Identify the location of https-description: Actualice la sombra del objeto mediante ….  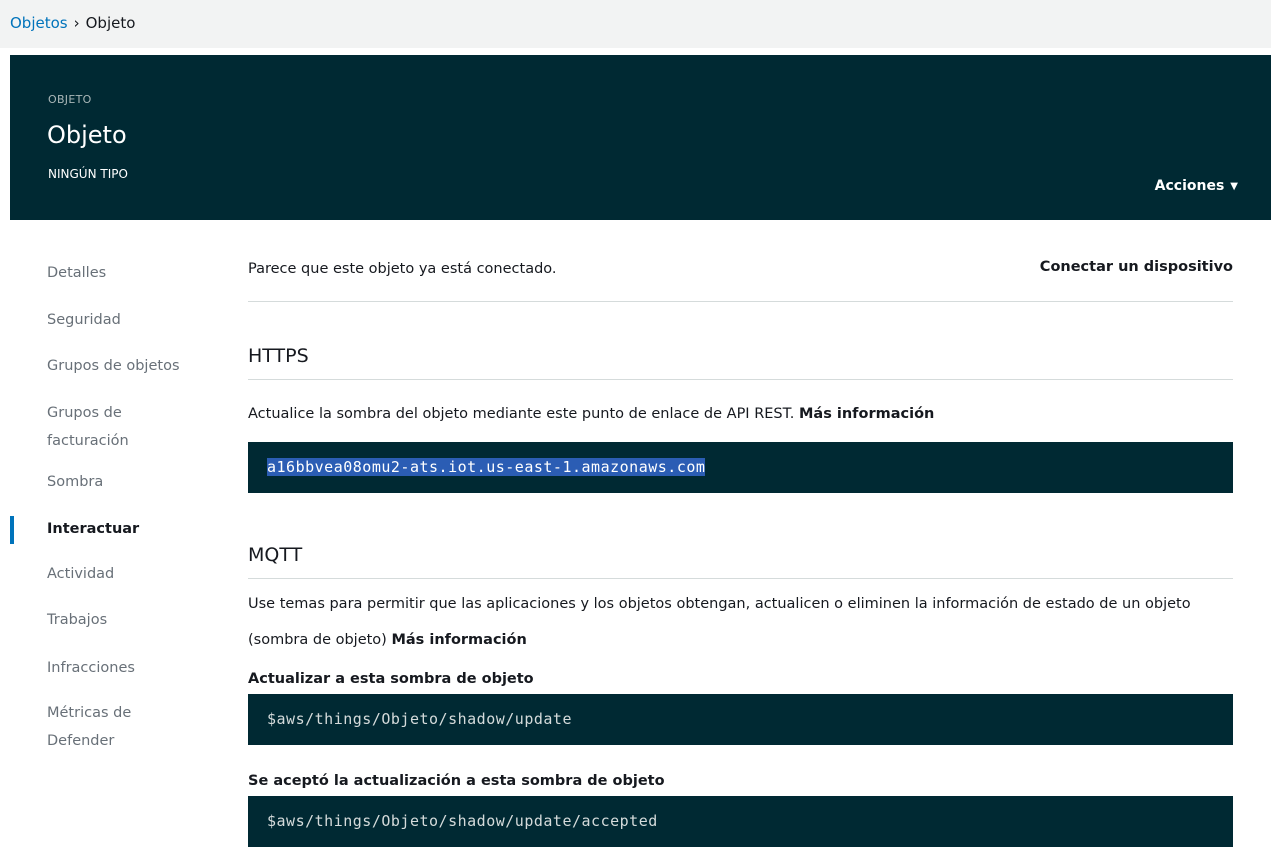
(740, 414).